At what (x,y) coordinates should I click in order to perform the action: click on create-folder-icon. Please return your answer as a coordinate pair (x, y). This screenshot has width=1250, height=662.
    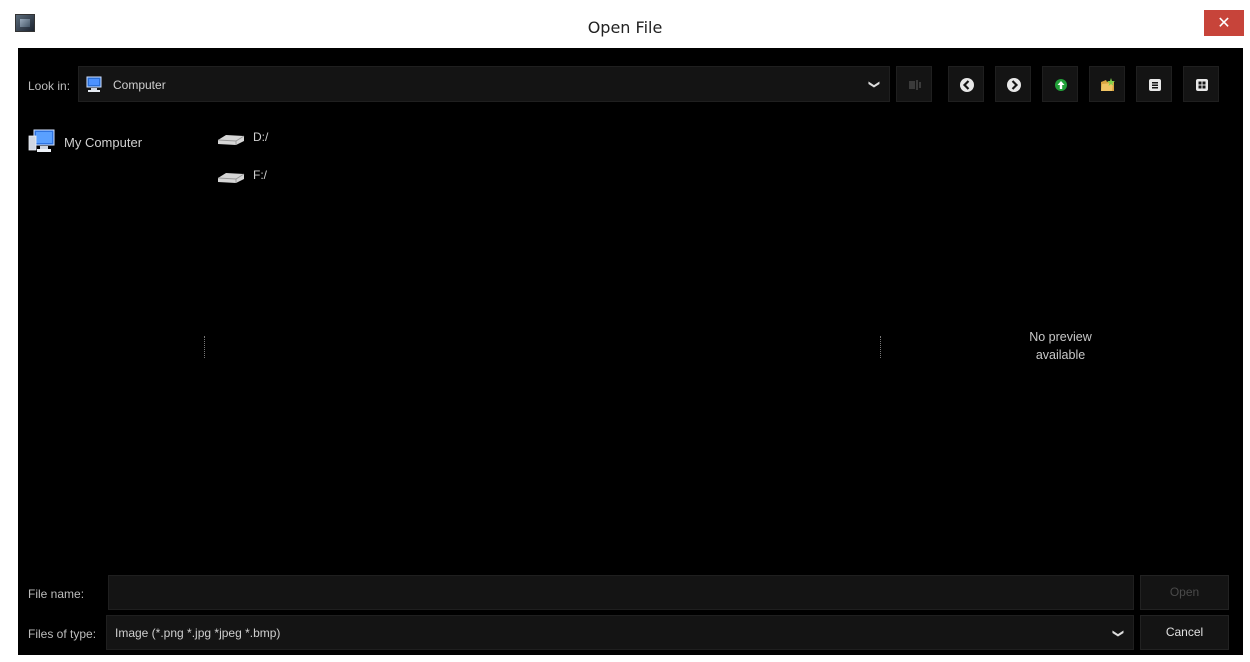
    Looking at the image, I should click on (1108, 84).